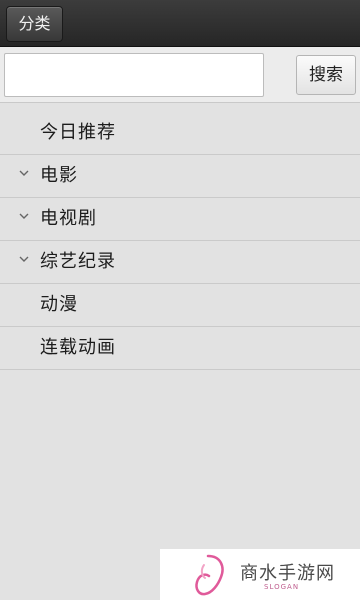  I want to click on search-input, so click(134, 75).